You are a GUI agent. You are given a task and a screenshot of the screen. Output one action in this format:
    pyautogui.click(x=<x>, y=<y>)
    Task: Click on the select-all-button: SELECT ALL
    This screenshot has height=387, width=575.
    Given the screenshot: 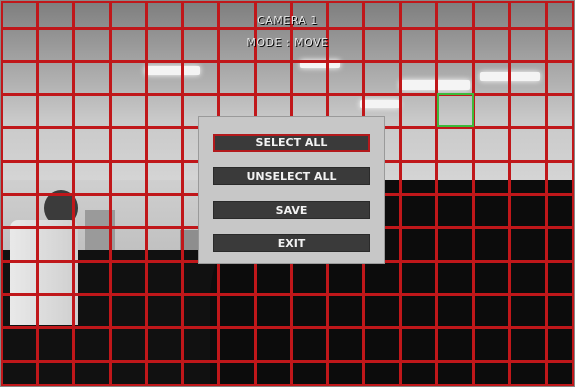 What is the action you would take?
    pyautogui.click(x=291, y=143)
    